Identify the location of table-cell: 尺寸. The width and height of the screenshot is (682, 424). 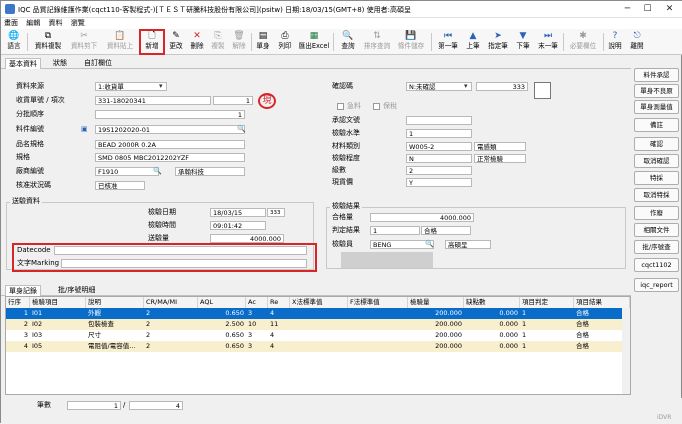
(115, 335).